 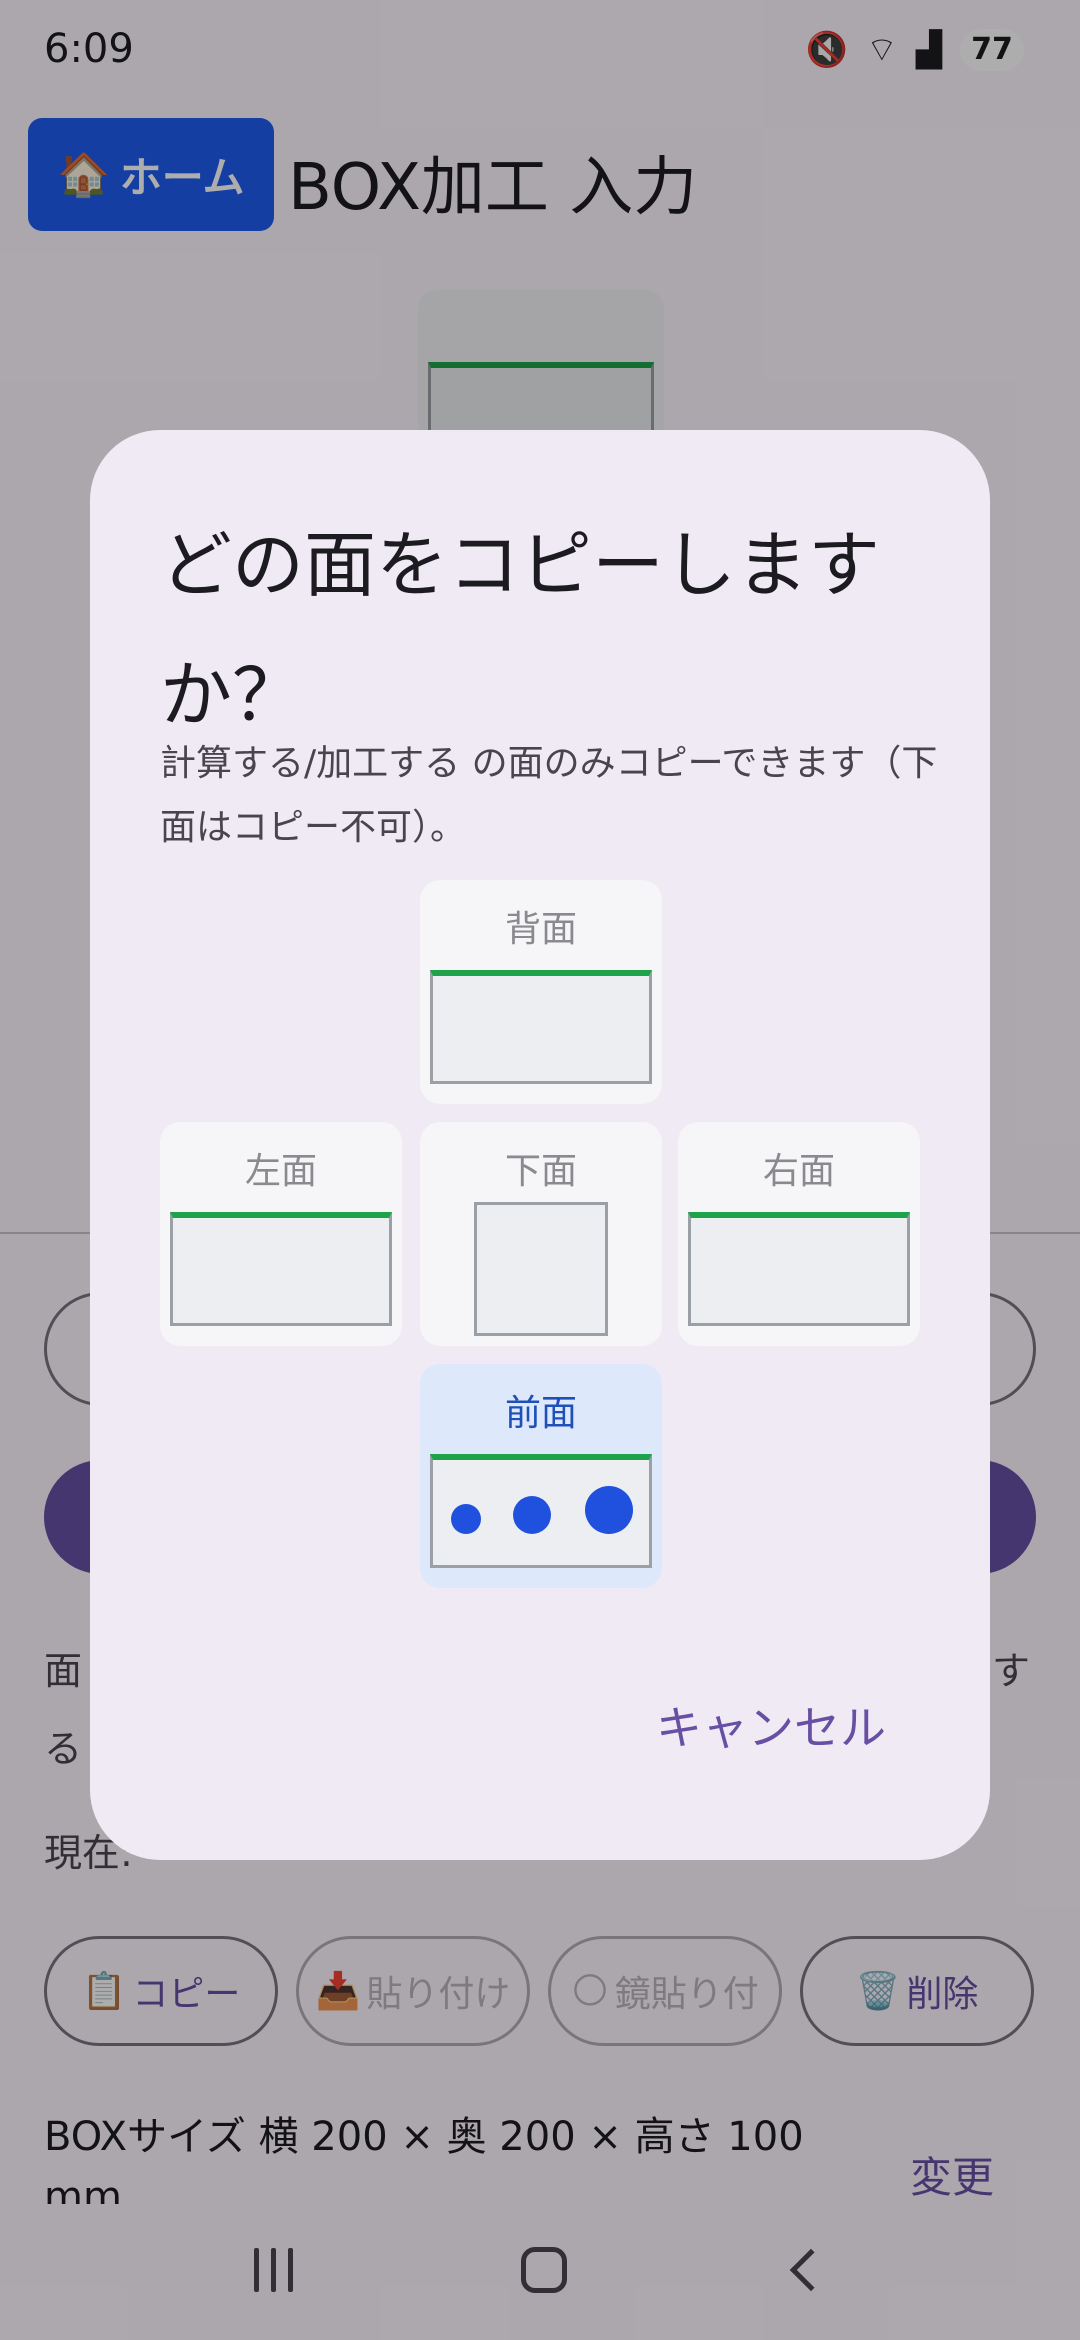 I want to click on cancel-button: キャンセル, so click(x=771, y=1725).